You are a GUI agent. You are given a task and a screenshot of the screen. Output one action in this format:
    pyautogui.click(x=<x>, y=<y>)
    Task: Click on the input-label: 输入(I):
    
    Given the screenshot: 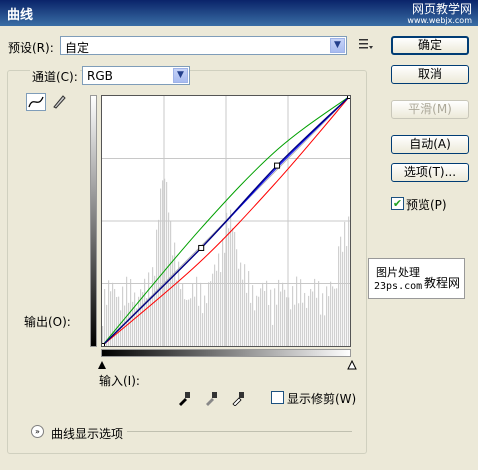 What is the action you would take?
    pyautogui.click(x=119, y=381)
    